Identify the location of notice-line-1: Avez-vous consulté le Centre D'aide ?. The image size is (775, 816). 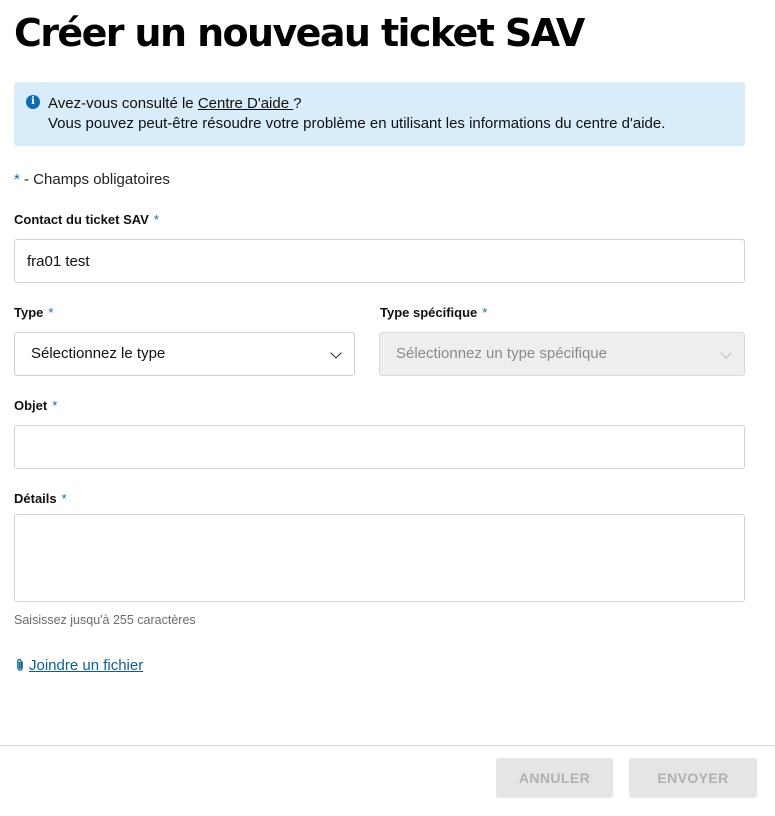
(175, 103).